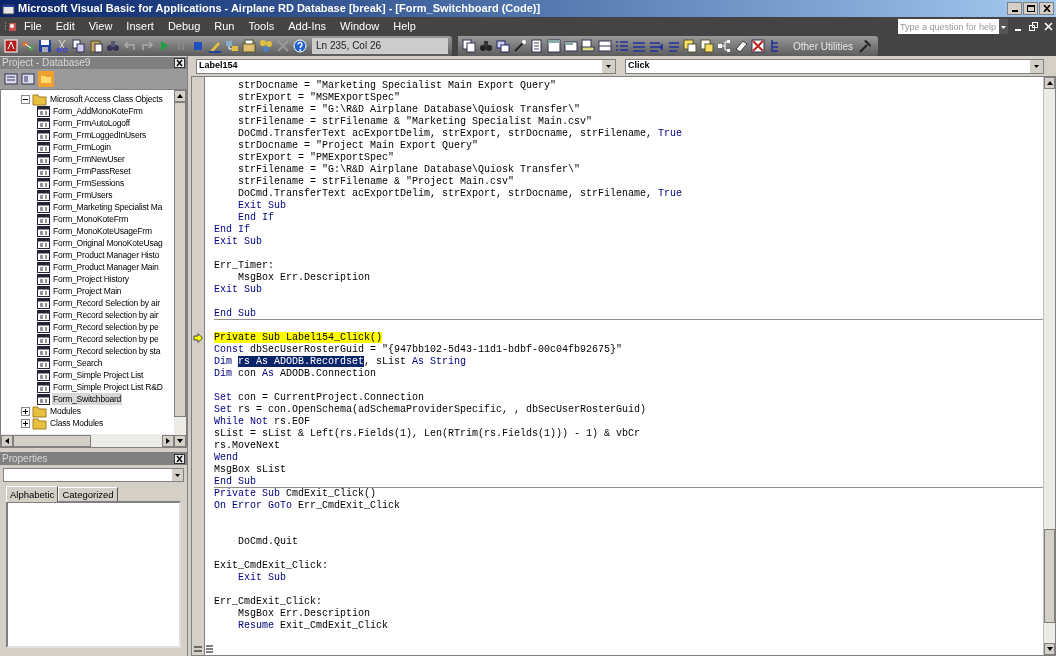 The image size is (1056, 656). I want to click on menu-item: Edit, so click(65, 26).